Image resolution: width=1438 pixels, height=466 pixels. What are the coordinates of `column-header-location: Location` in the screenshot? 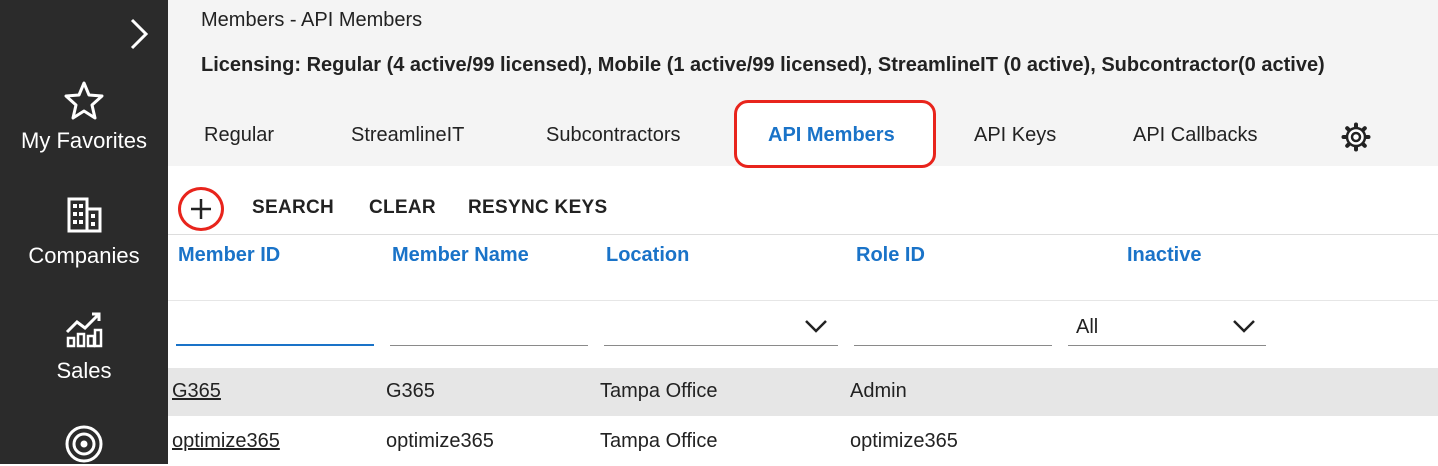 It's located at (647, 255).